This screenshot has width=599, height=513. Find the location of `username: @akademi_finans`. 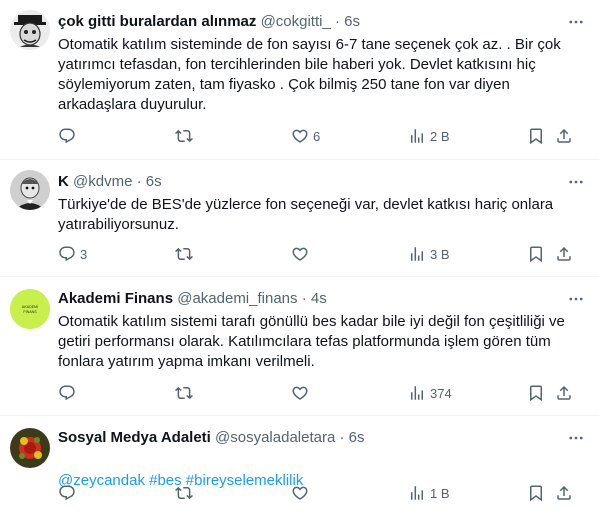

username: @akademi_finans is located at coordinates (237, 298).